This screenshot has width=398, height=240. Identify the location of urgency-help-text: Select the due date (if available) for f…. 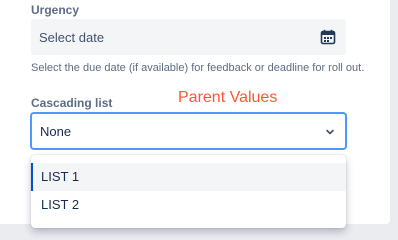
(198, 68).